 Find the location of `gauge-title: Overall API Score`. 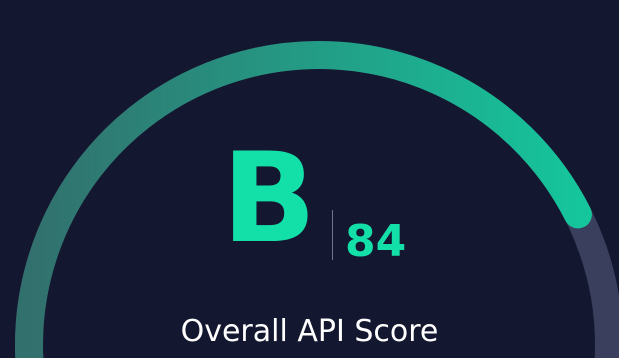

gauge-title: Overall API Score is located at coordinates (309, 331).